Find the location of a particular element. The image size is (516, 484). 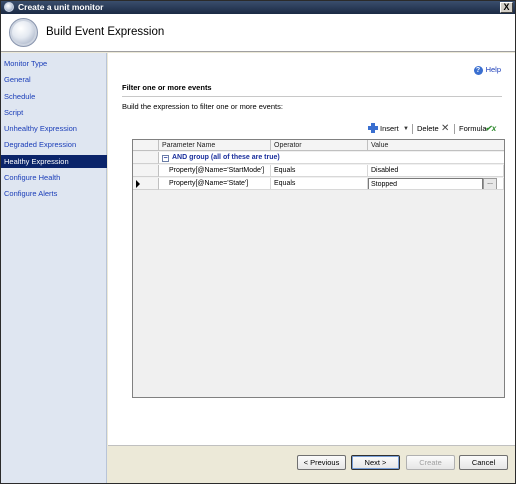

column-header-parameter-name: Parameter Name is located at coordinates (215, 145).